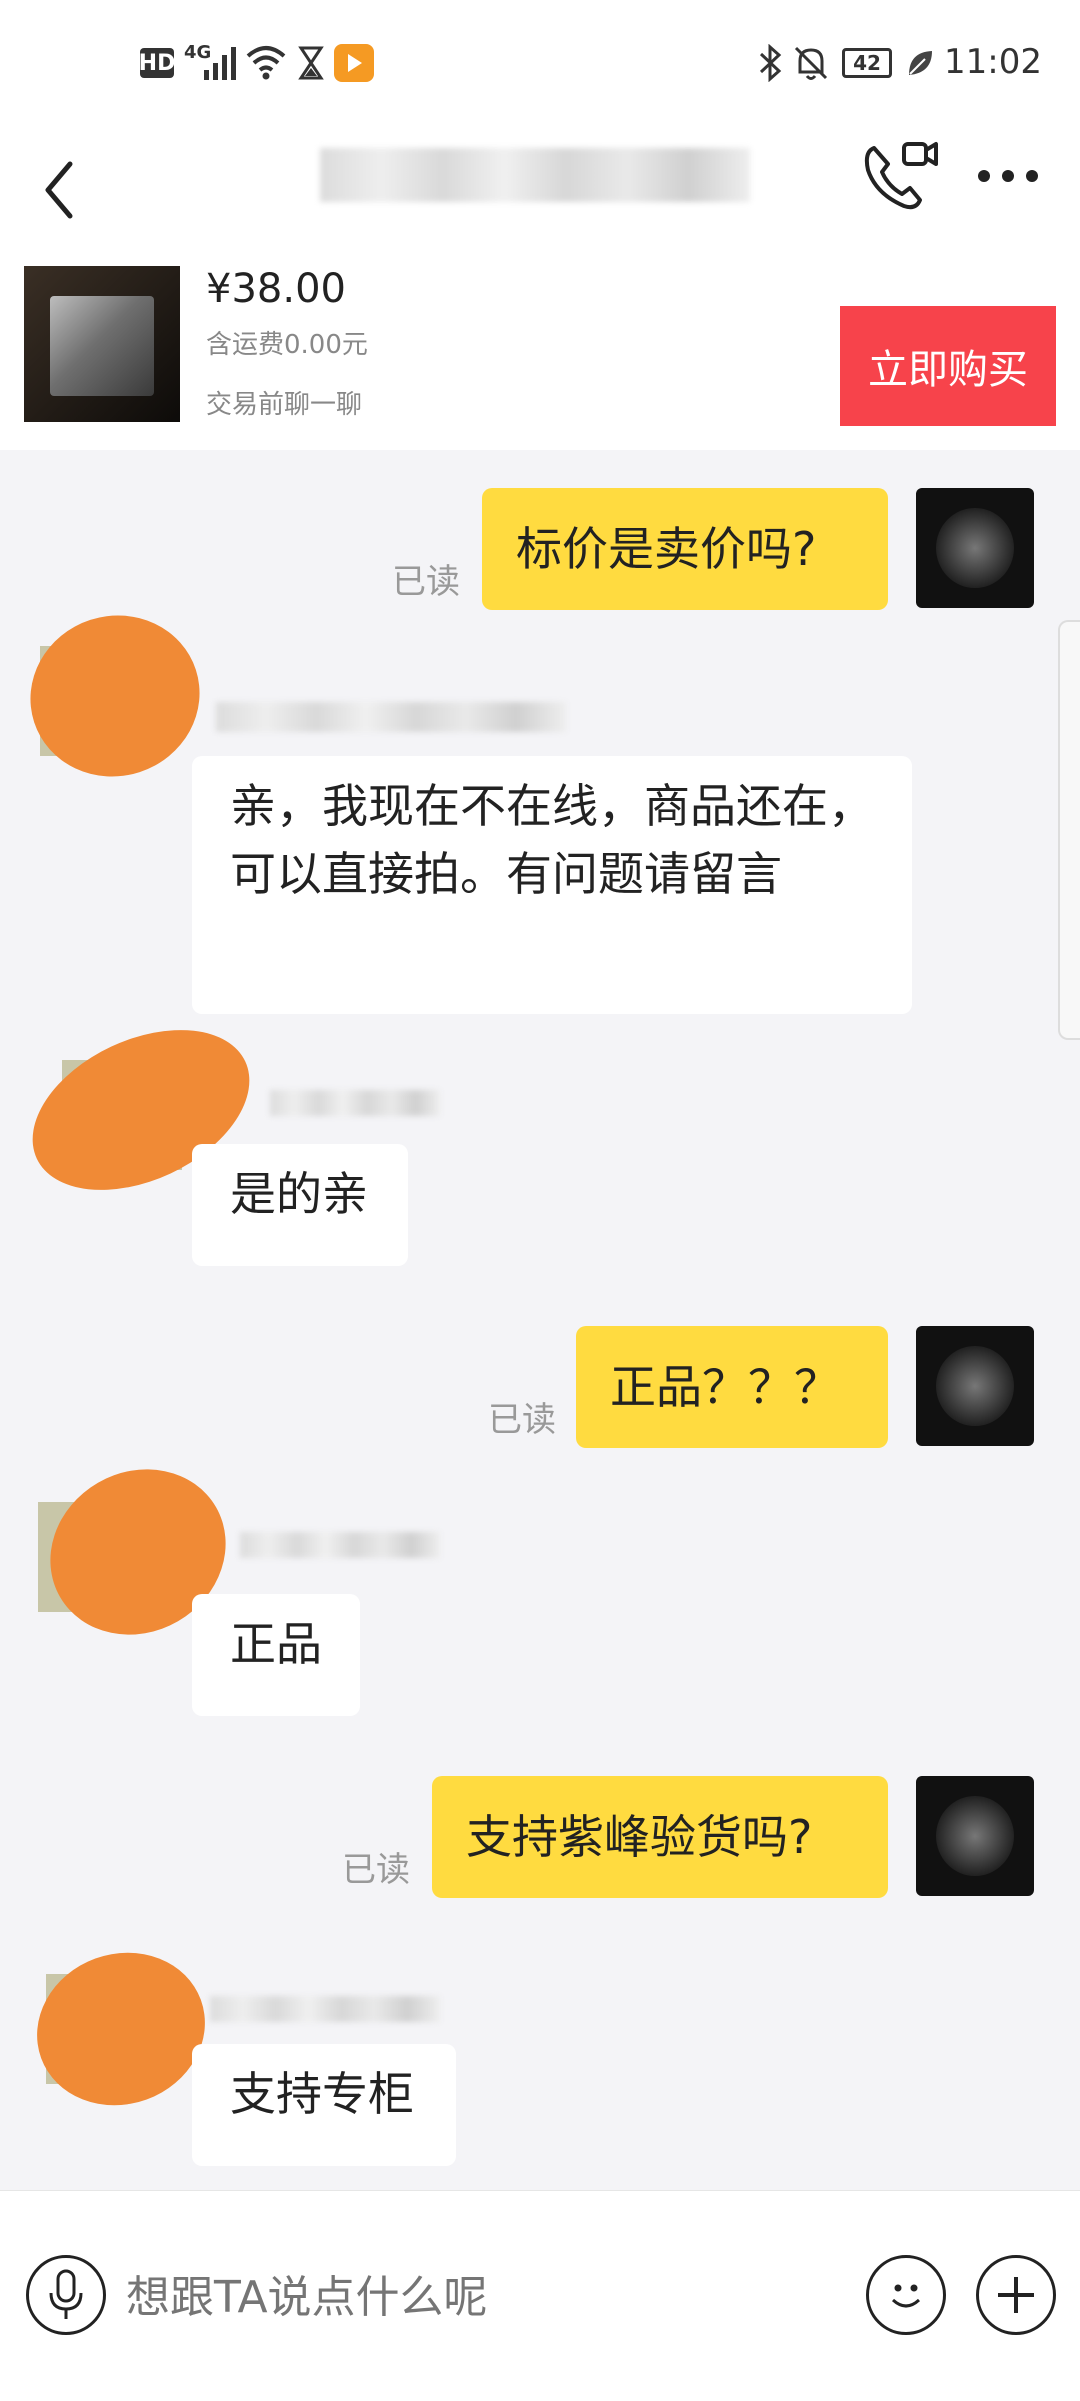 This screenshot has width=1080, height=2401. I want to click on add-button, so click(1016, 2295).